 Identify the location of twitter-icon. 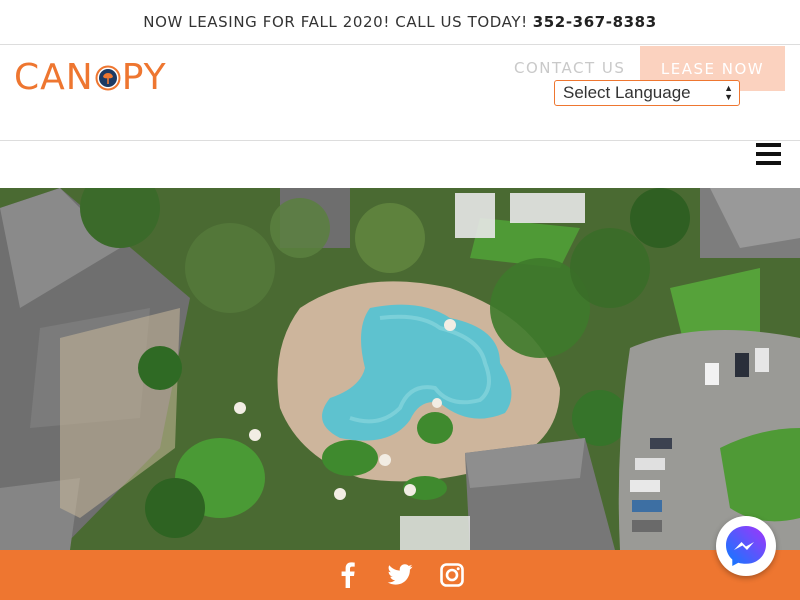
(400, 575).